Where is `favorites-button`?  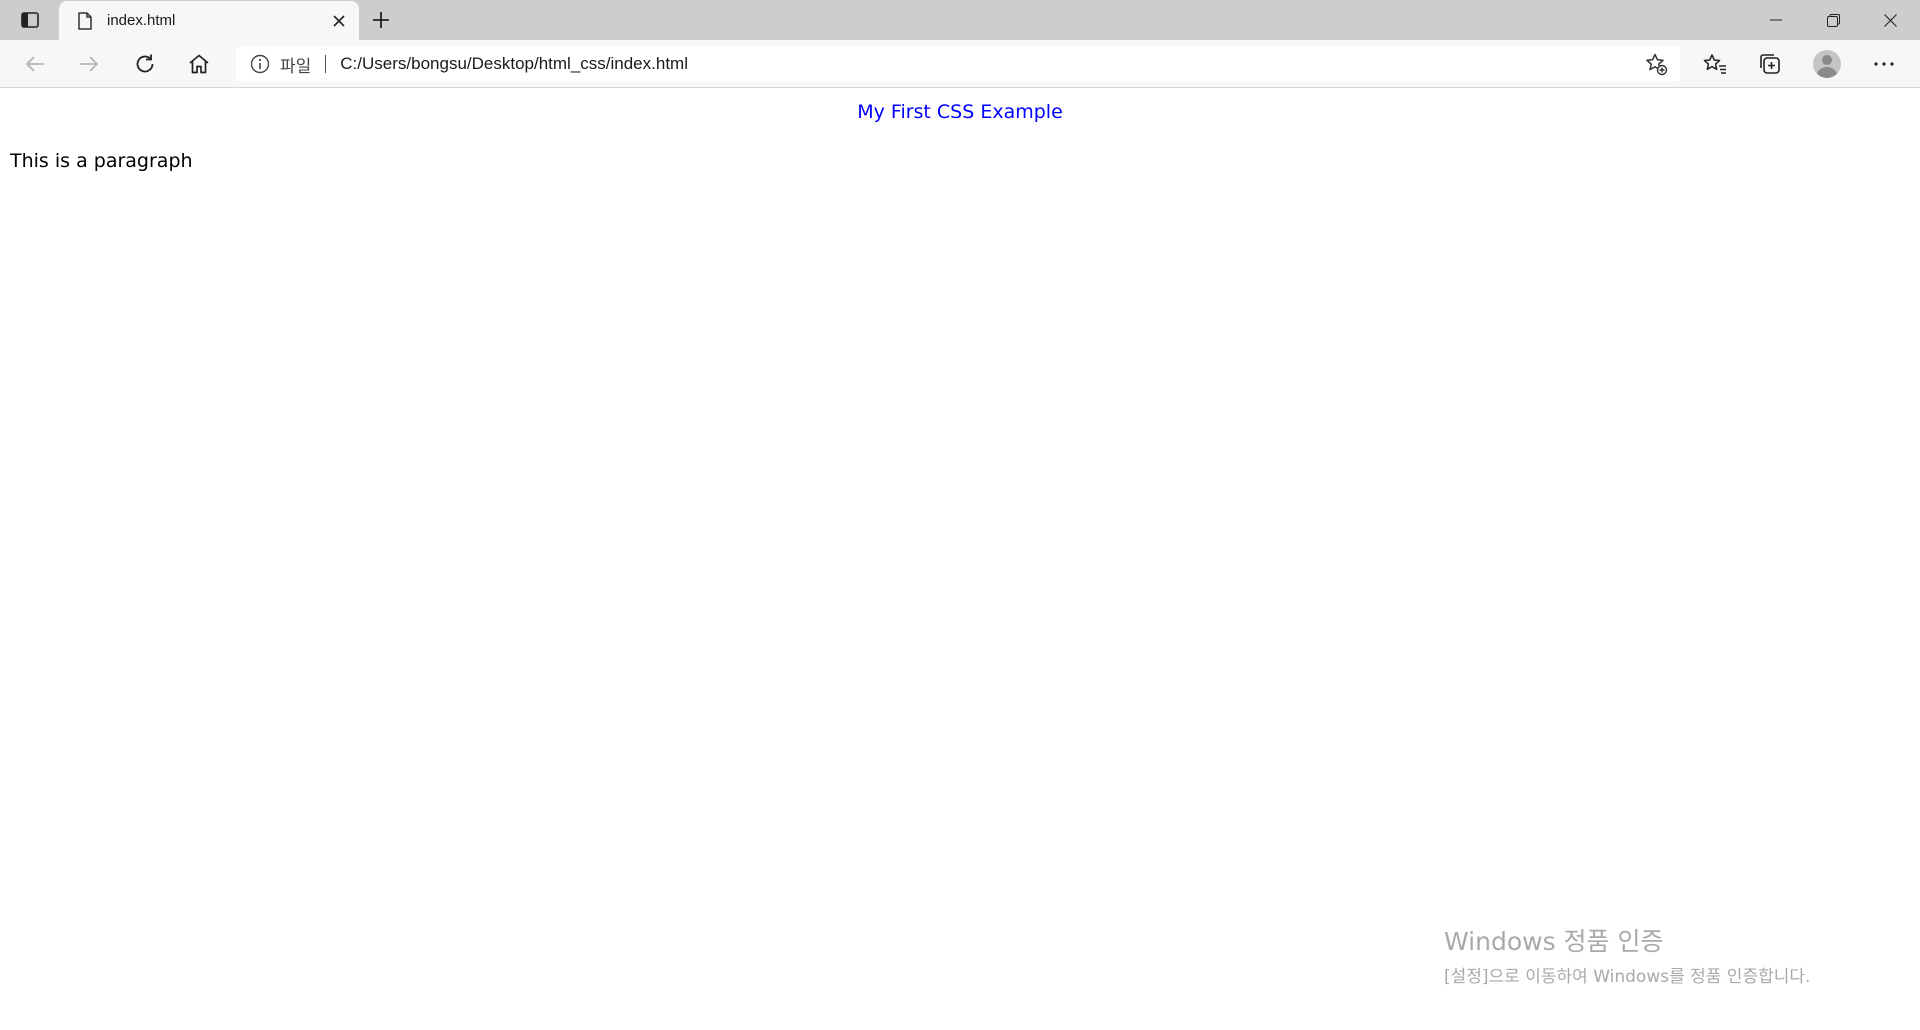 favorites-button is located at coordinates (1715, 64).